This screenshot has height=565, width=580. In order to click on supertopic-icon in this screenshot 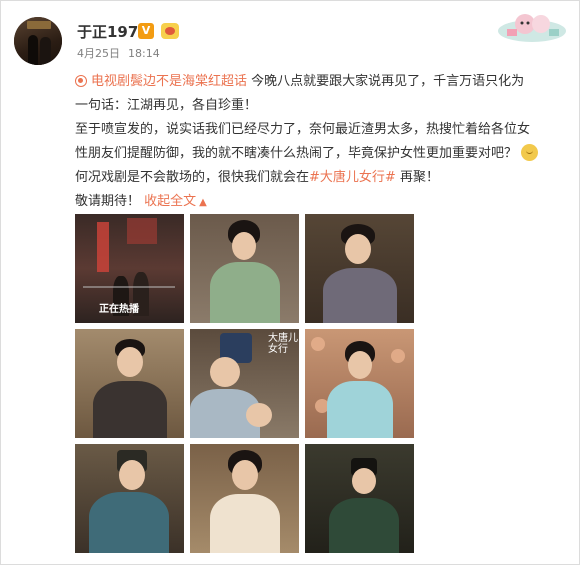, I will do `click(81, 81)`.